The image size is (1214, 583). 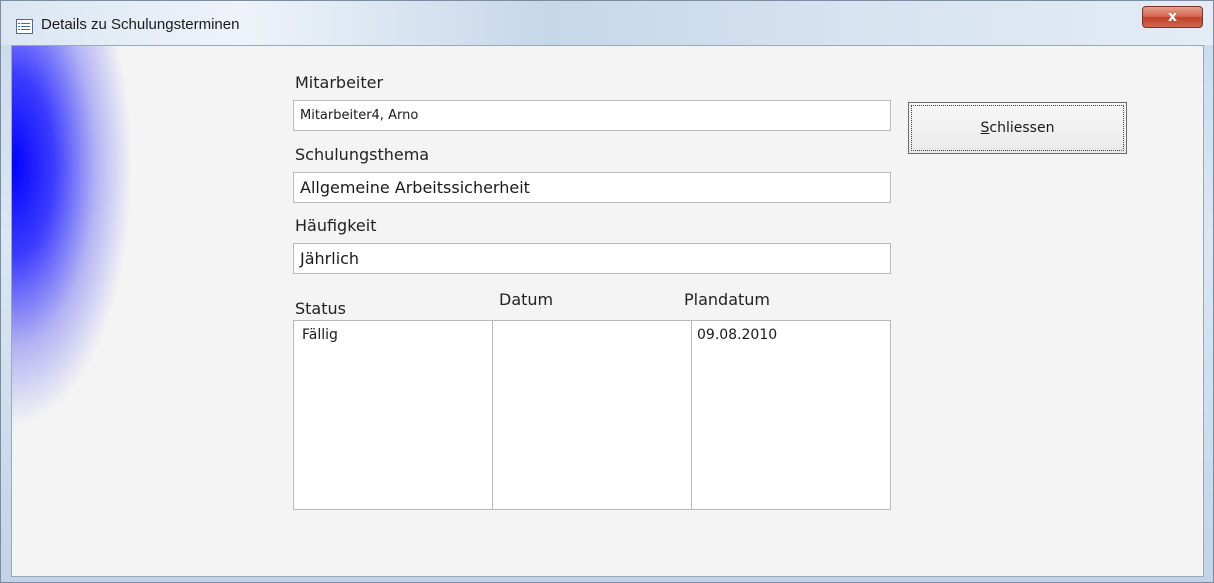 I want to click on window-title: Details zu Schulungsterminen, so click(x=140, y=24).